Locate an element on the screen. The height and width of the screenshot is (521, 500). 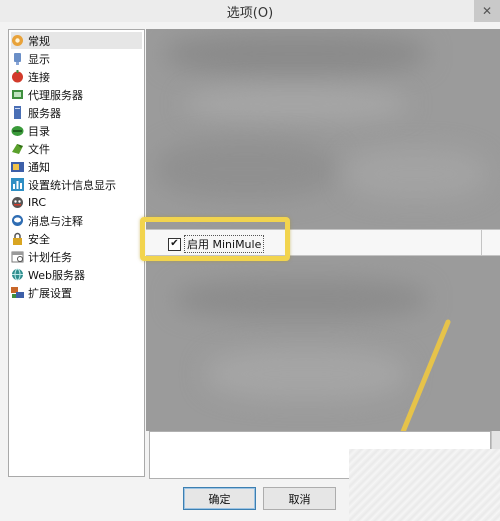
tree-item-server: 服务器 is located at coordinates (36, 112).